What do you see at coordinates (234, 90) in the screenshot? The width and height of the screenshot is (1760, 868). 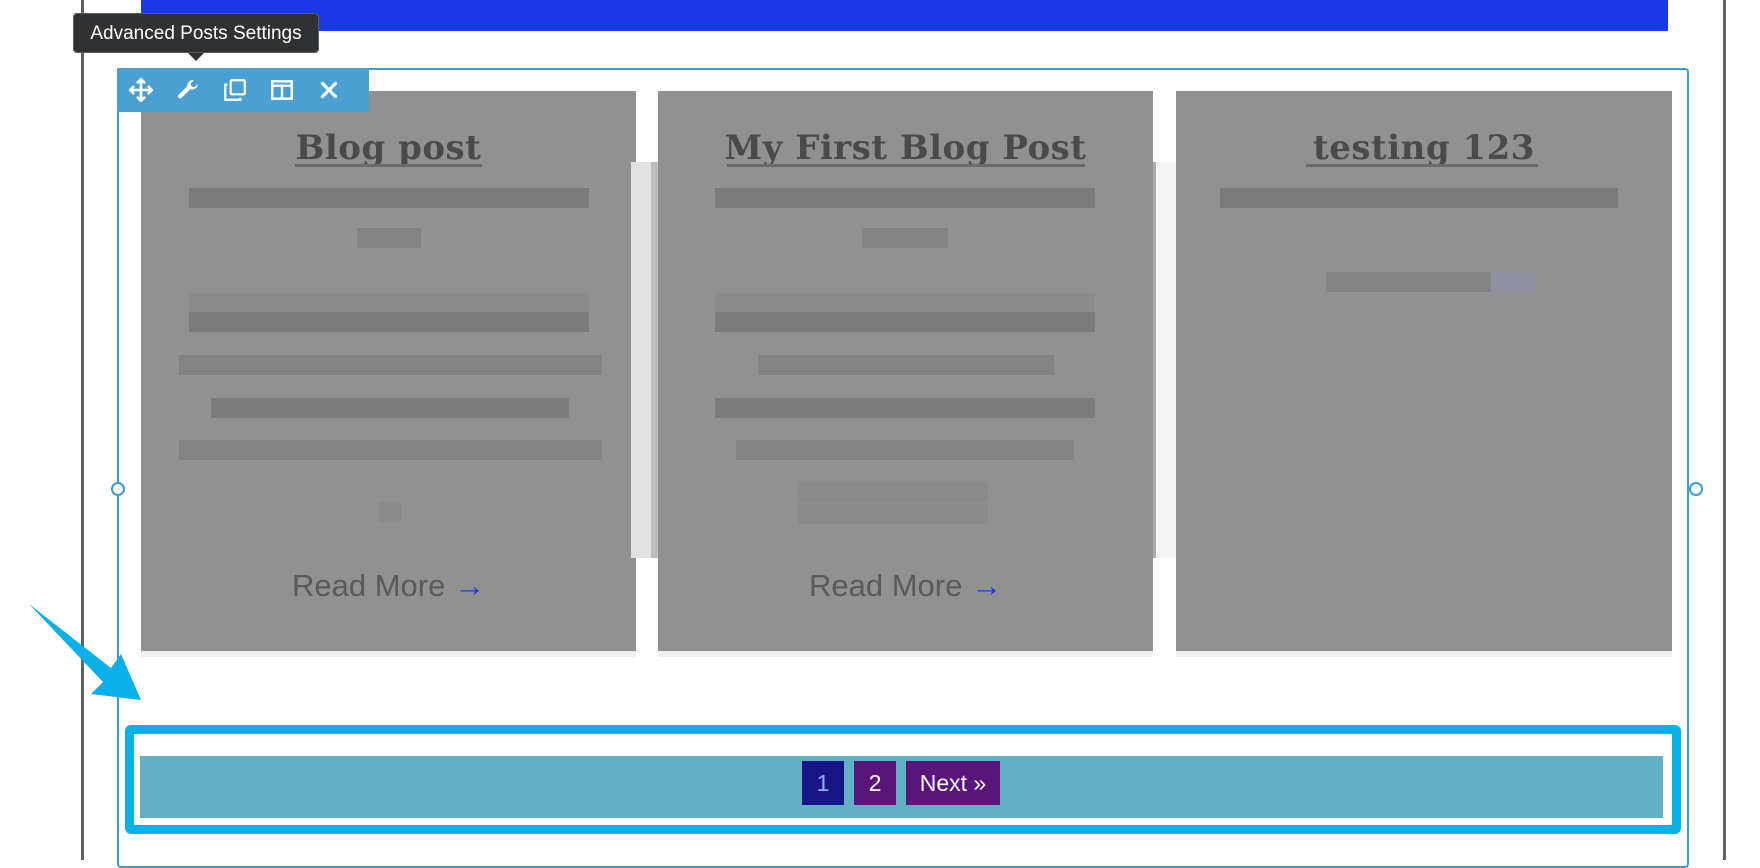 I see `duplicate-icon` at bounding box center [234, 90].